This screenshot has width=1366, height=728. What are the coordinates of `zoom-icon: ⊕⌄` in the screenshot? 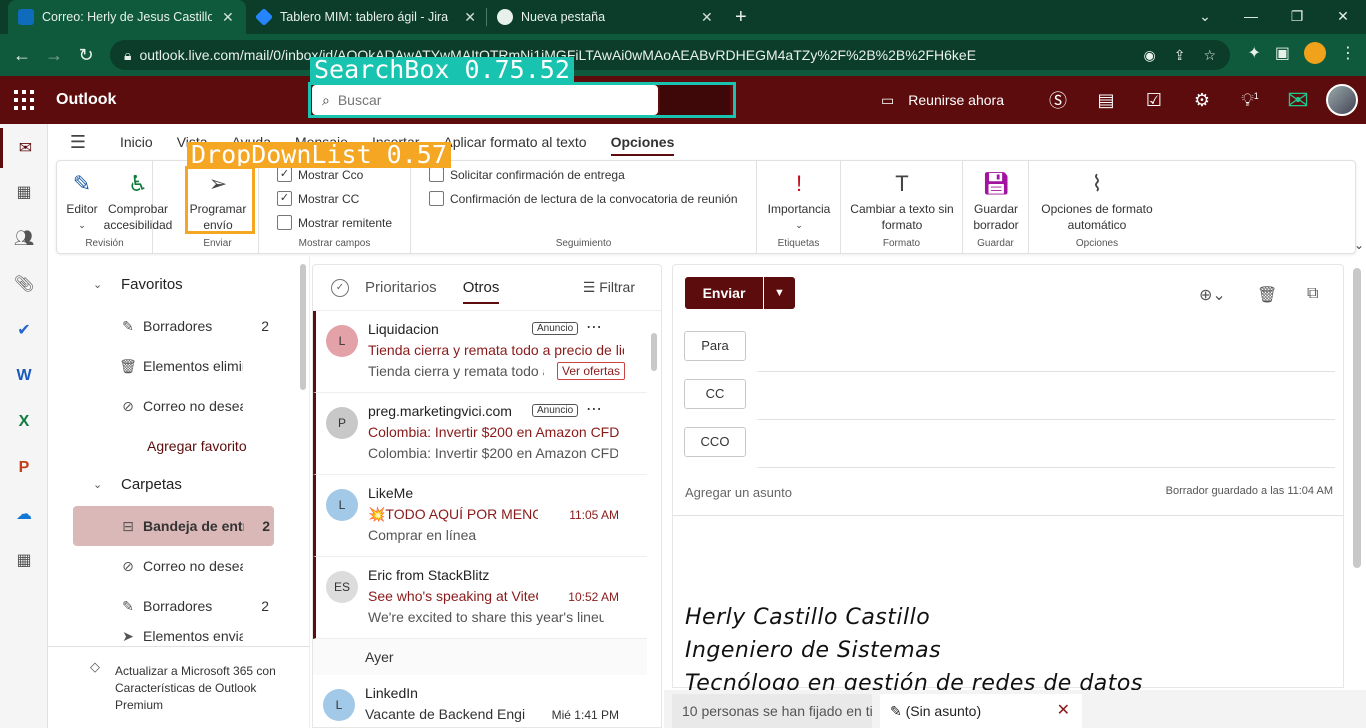 It's located at (1212, 295).